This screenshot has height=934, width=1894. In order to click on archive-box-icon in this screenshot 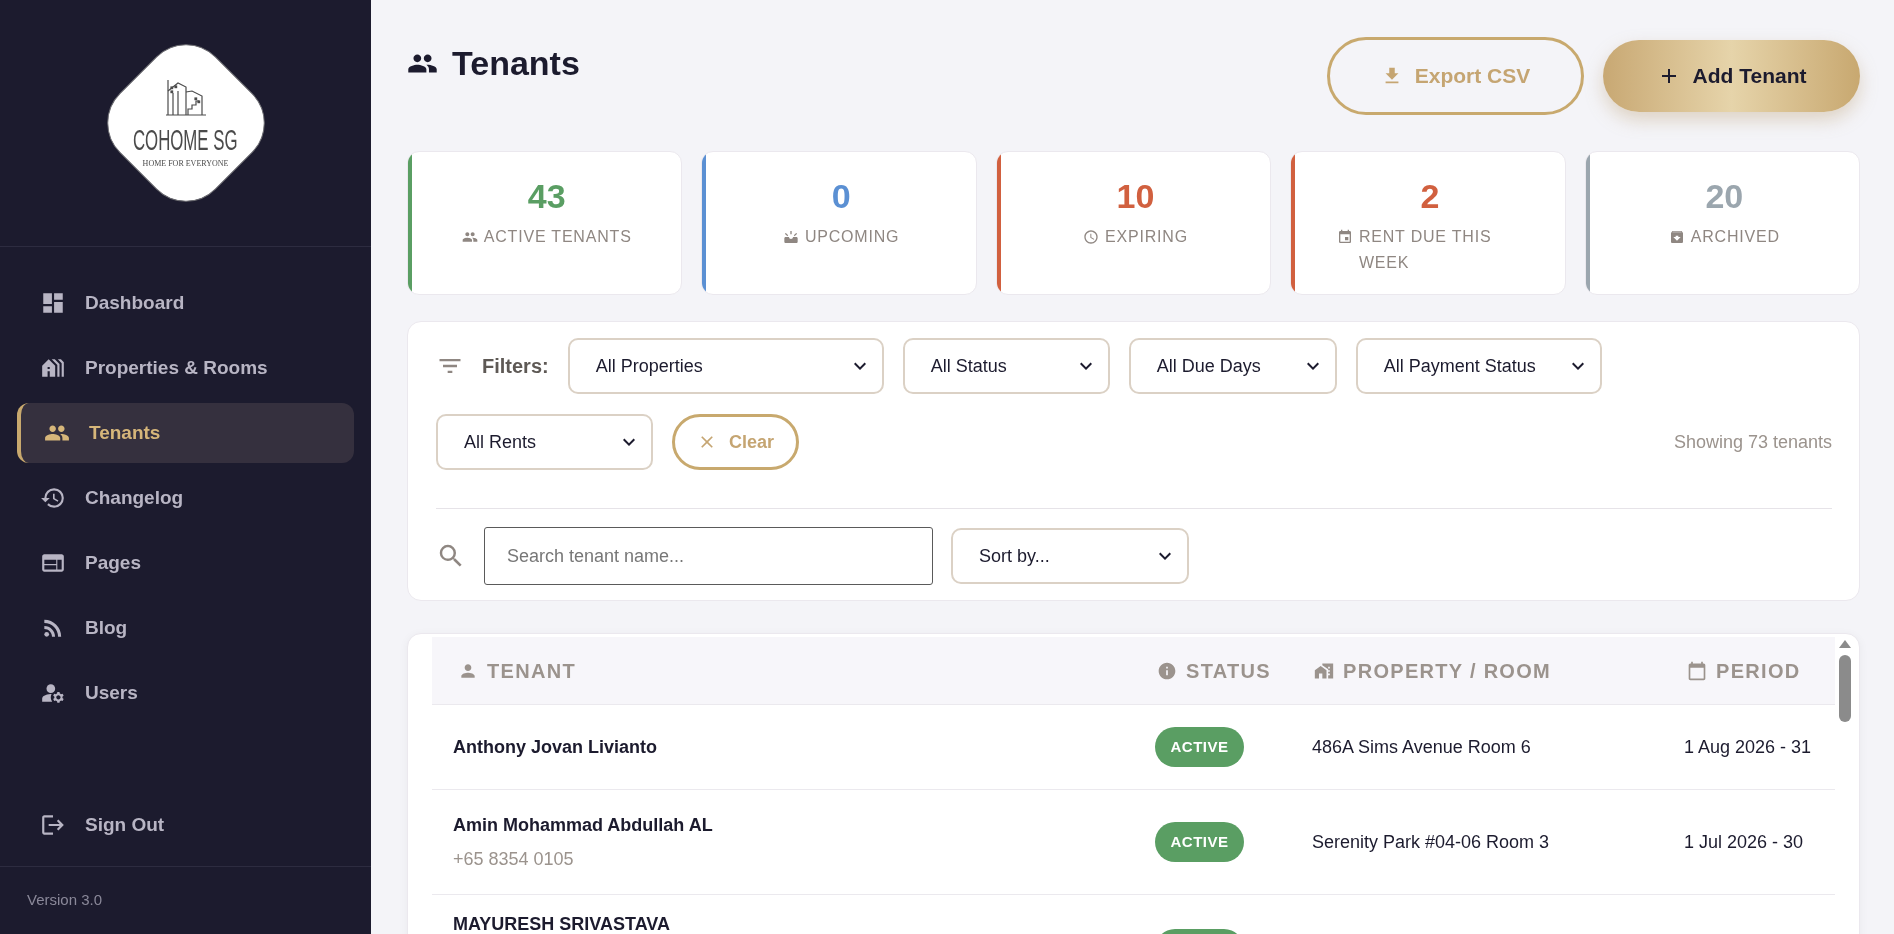, I will do `click(1676, 237)`.